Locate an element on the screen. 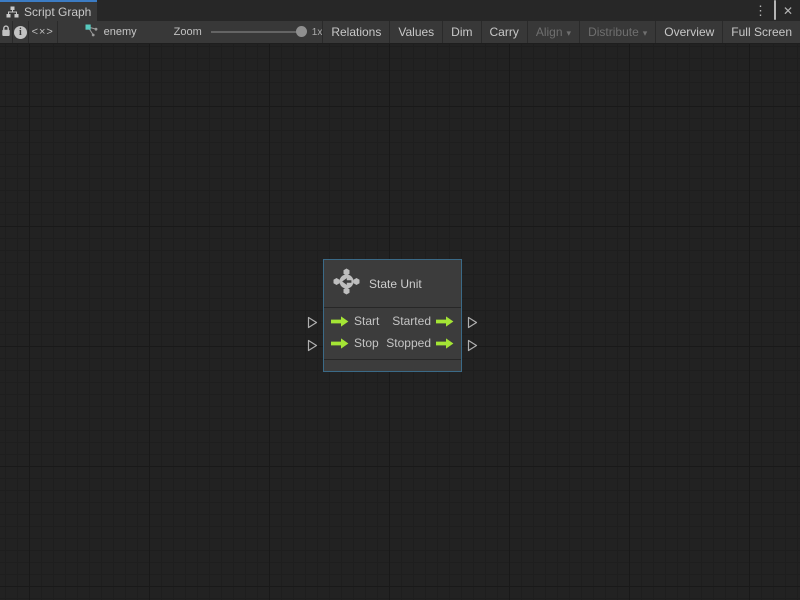 The width and height of the screenshot is (800, 600). zoom-slider-handle is located at coordinates (301, 31).